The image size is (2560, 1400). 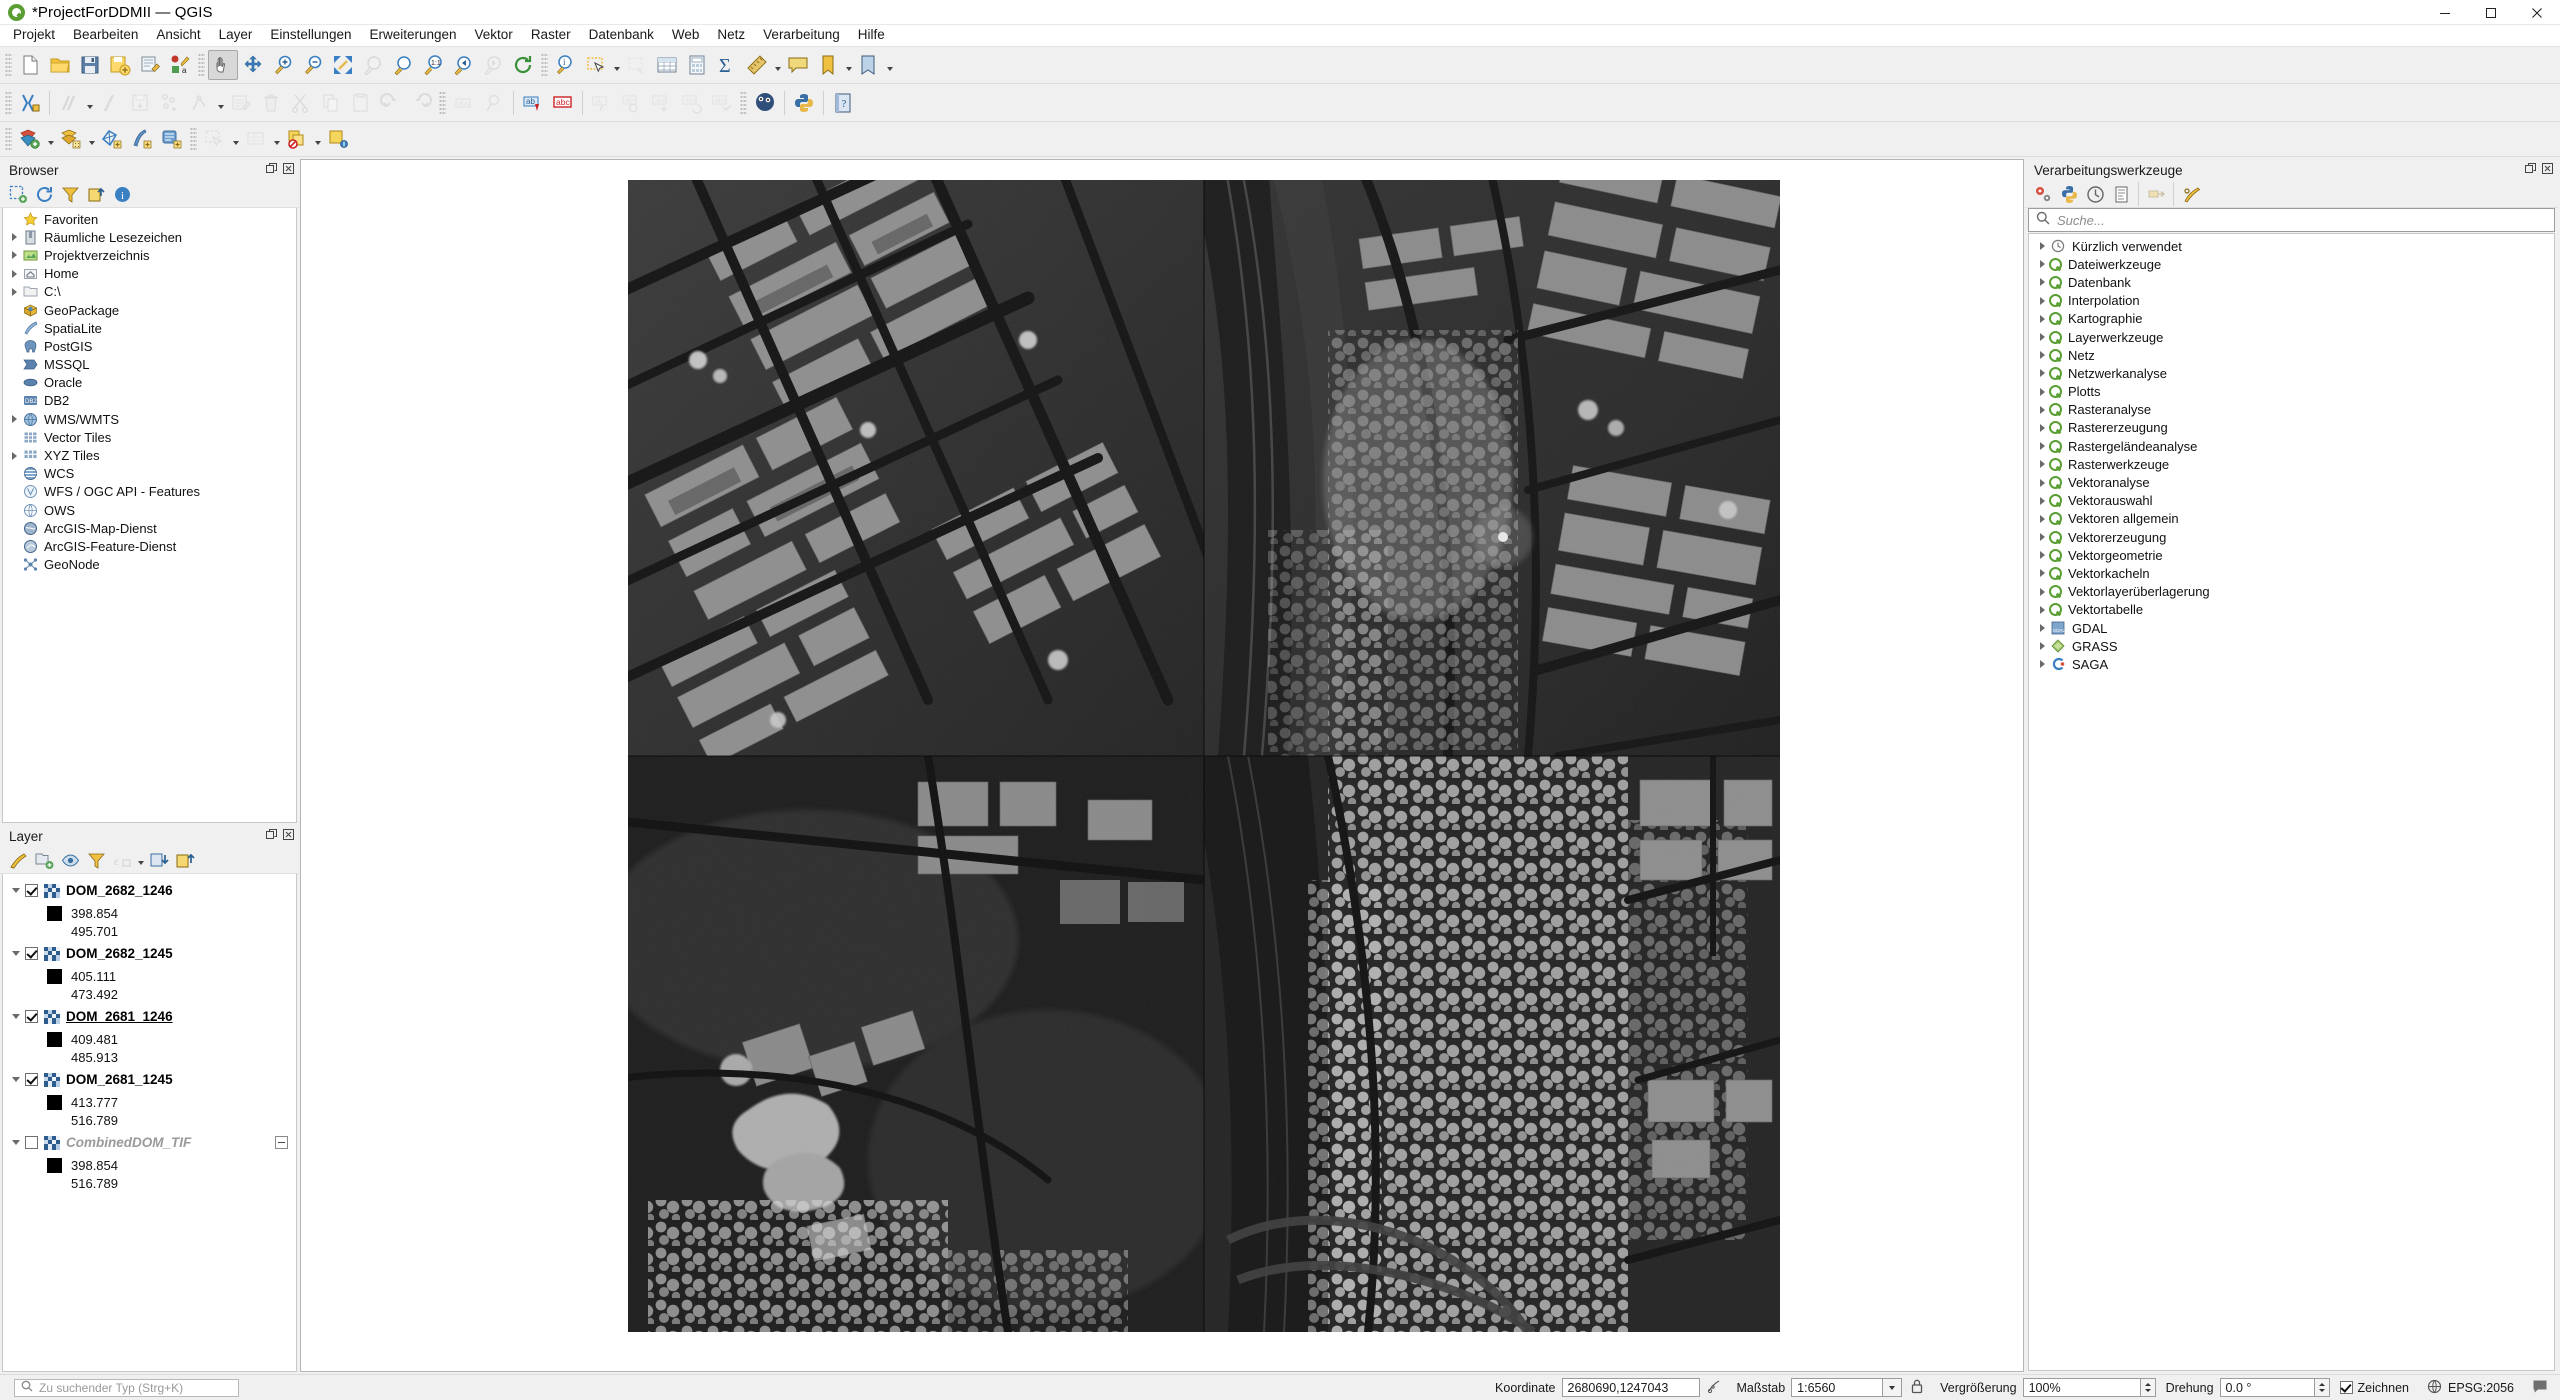 What do you see at coordinates (2346, 1387) in the screenshot?
I see `render-checkbox` at bounding box center [2346, 1387].